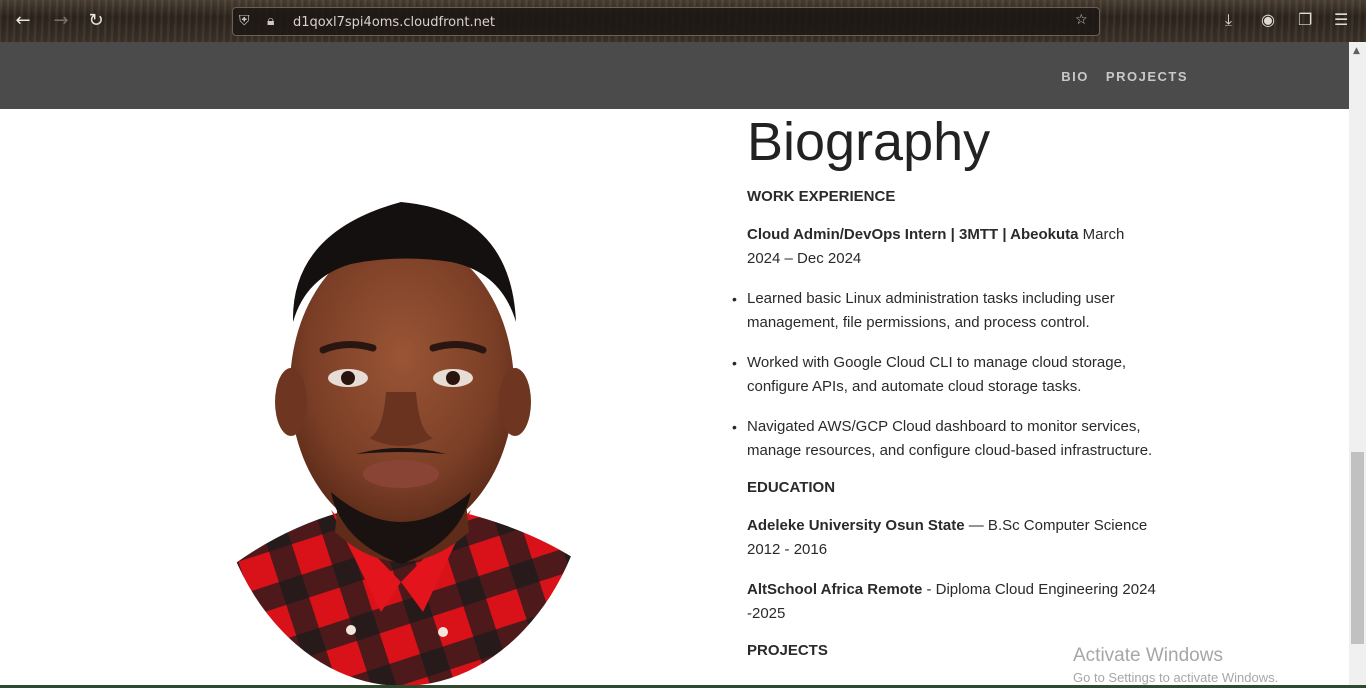  What do you see at coordinates (23, 21) in the screenshot?
I see `back-arrow-icon: ←` at bounding box center [23, 21].